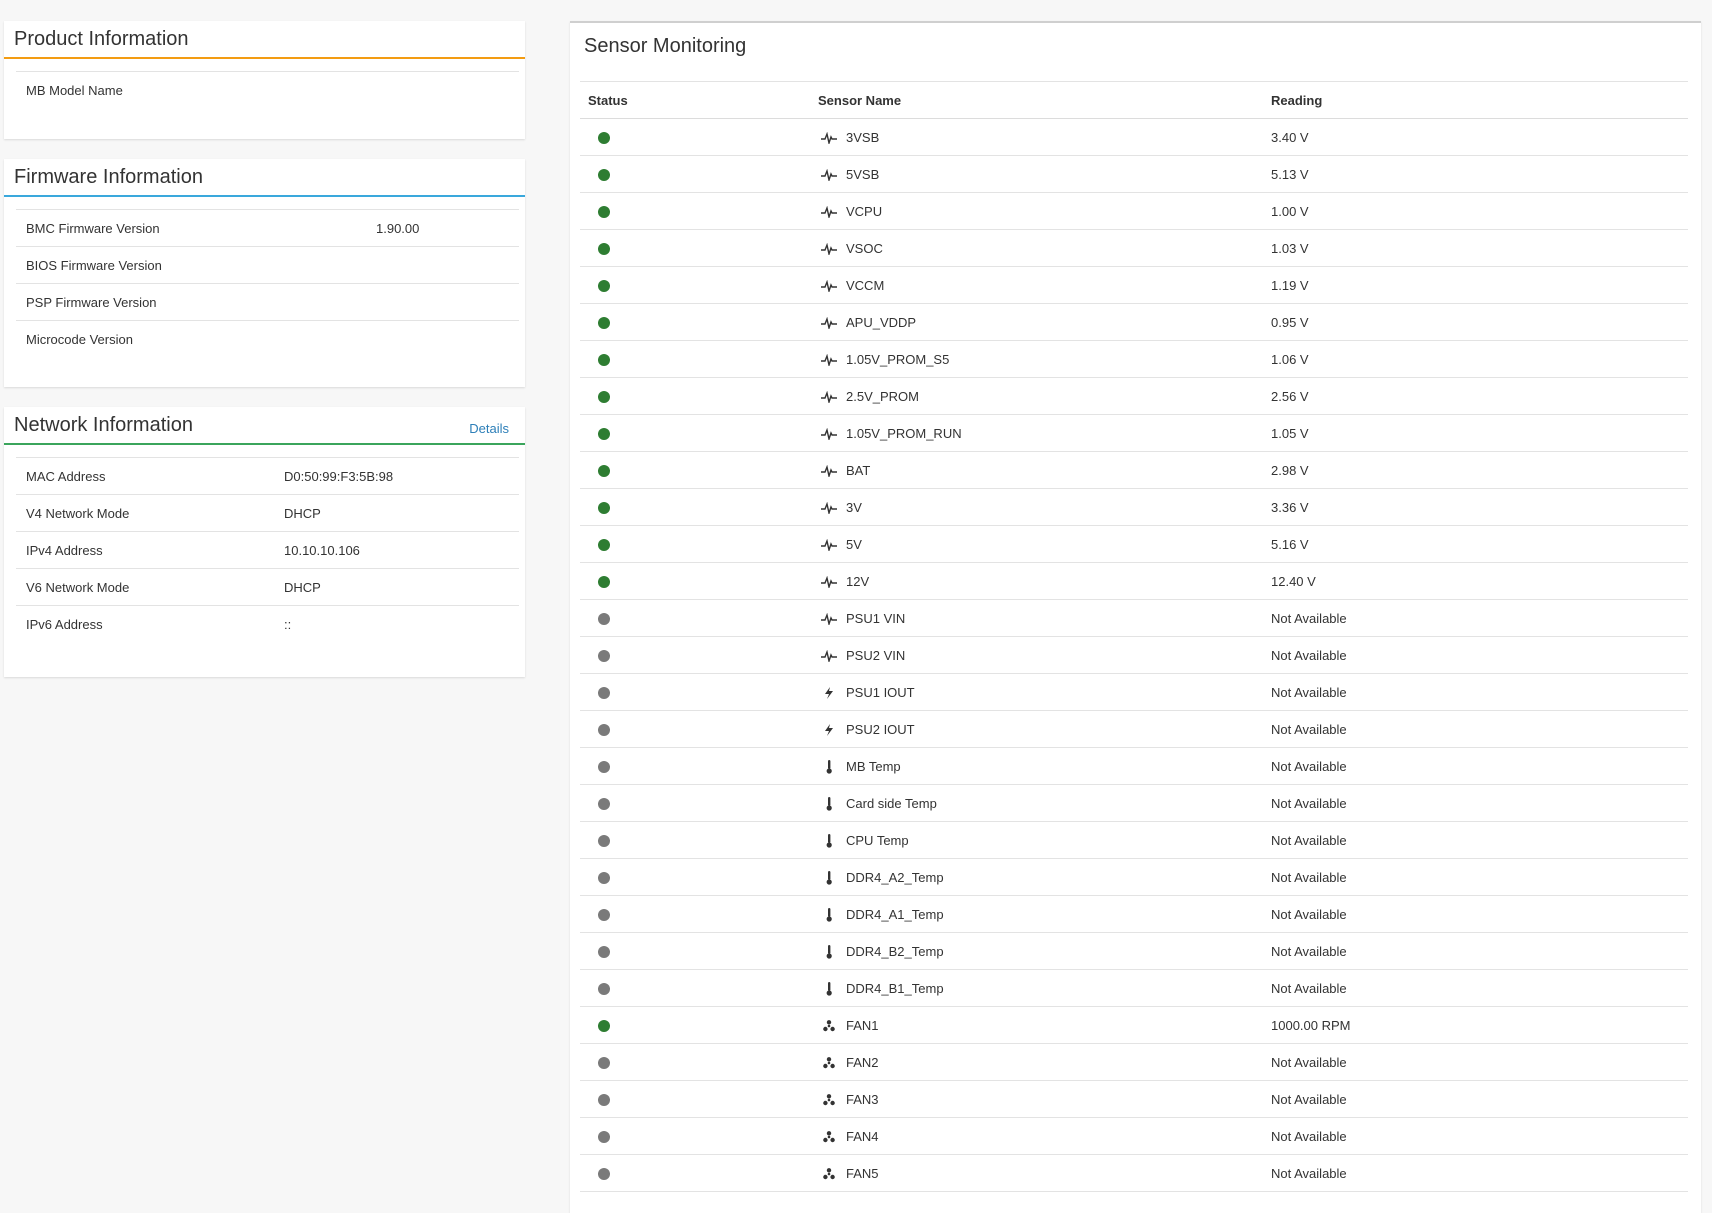  I want to click on sensor-name: PSU1 IOUT, so click(880, 692).